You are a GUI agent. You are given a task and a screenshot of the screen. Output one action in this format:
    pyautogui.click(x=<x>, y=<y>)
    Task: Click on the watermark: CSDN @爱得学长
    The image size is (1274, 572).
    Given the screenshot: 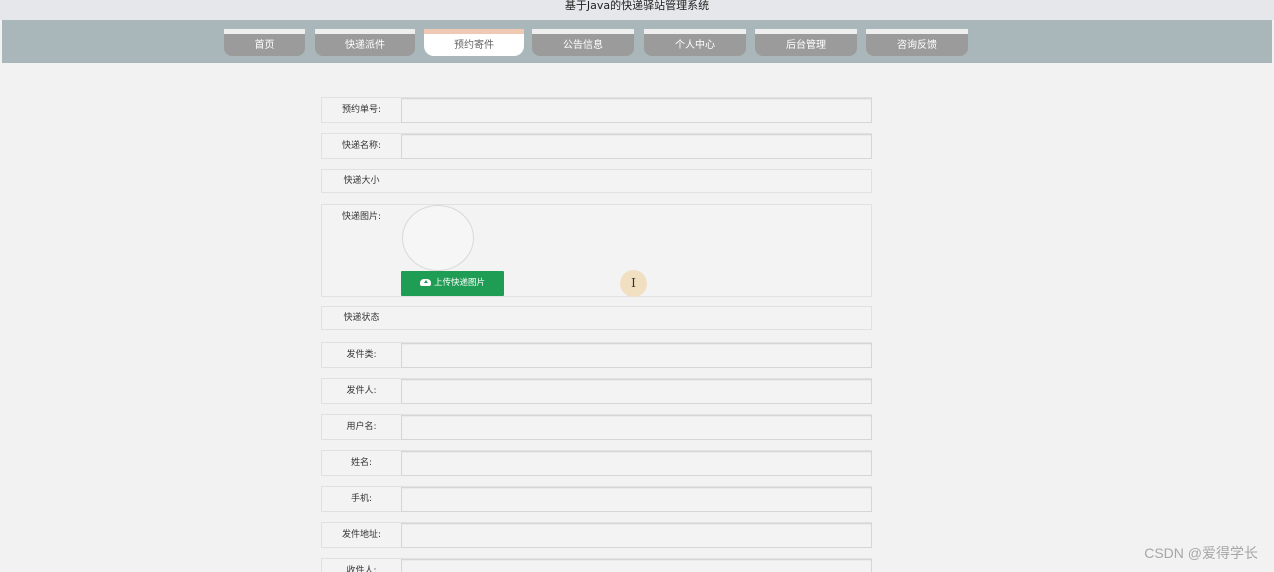 What is the action you would take?
    pyautogui.click(x=1201, y=553)
    